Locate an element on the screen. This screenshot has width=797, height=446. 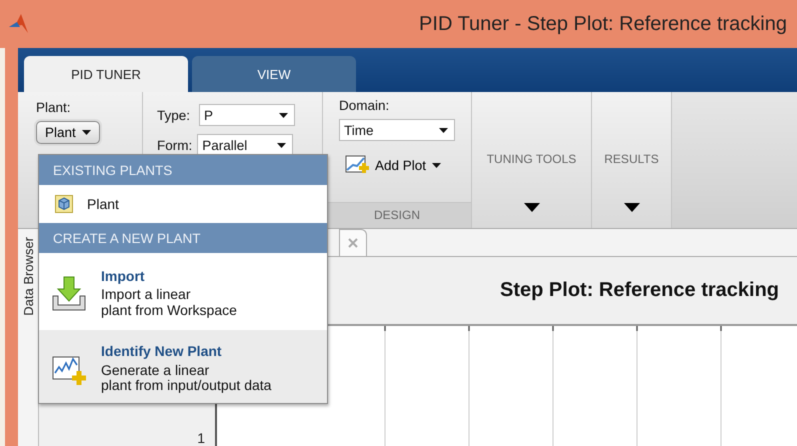
plant-label: Plant: is located at coordinates (54, 107).